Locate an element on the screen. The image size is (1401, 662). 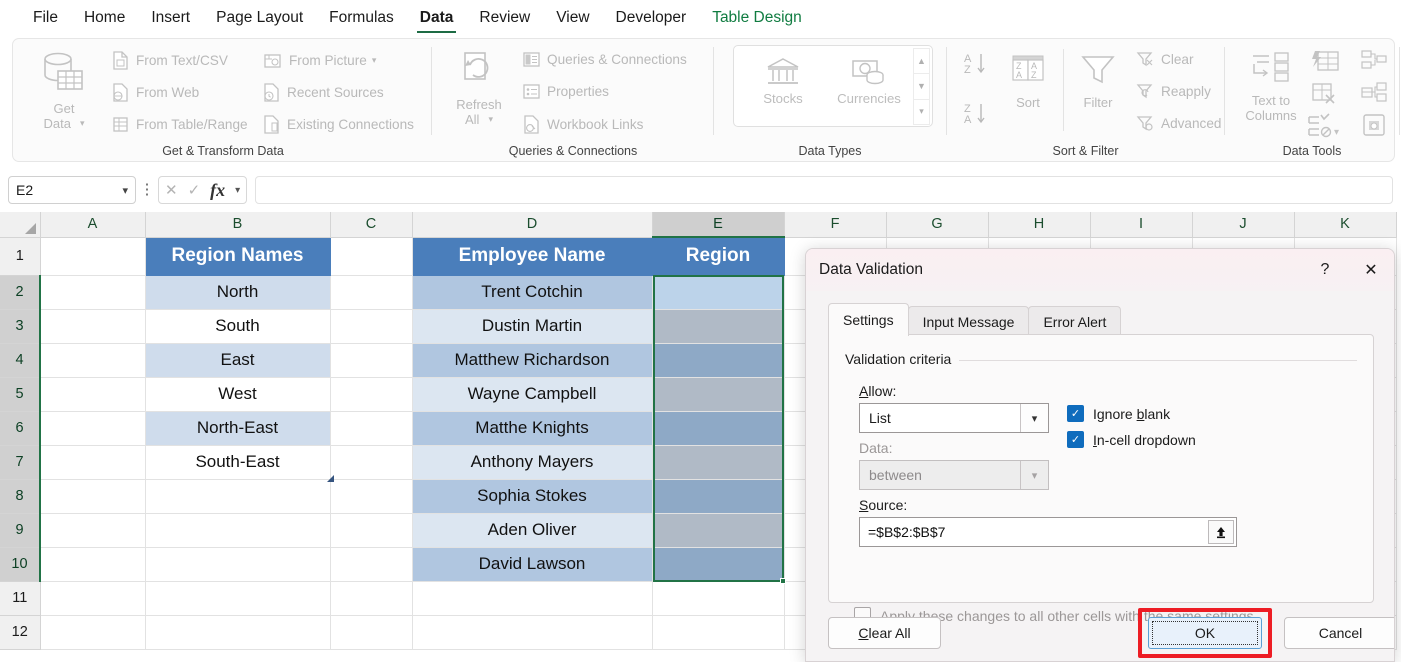
row-header-3: 3 is located at coordinates (20, 326).